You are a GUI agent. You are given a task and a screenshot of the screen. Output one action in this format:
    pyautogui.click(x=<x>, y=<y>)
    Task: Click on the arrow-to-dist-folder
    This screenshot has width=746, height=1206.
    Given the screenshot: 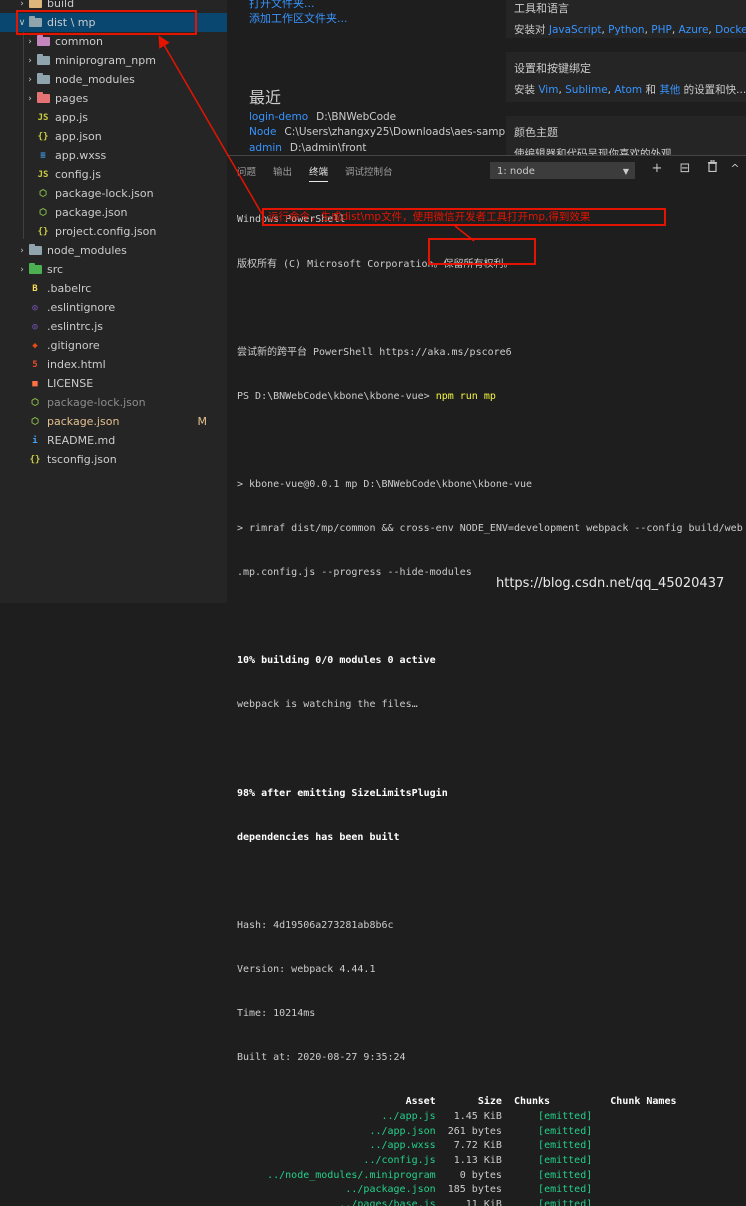 What is the action you would take?
    pyautogui.click(x=210, y=125)
    